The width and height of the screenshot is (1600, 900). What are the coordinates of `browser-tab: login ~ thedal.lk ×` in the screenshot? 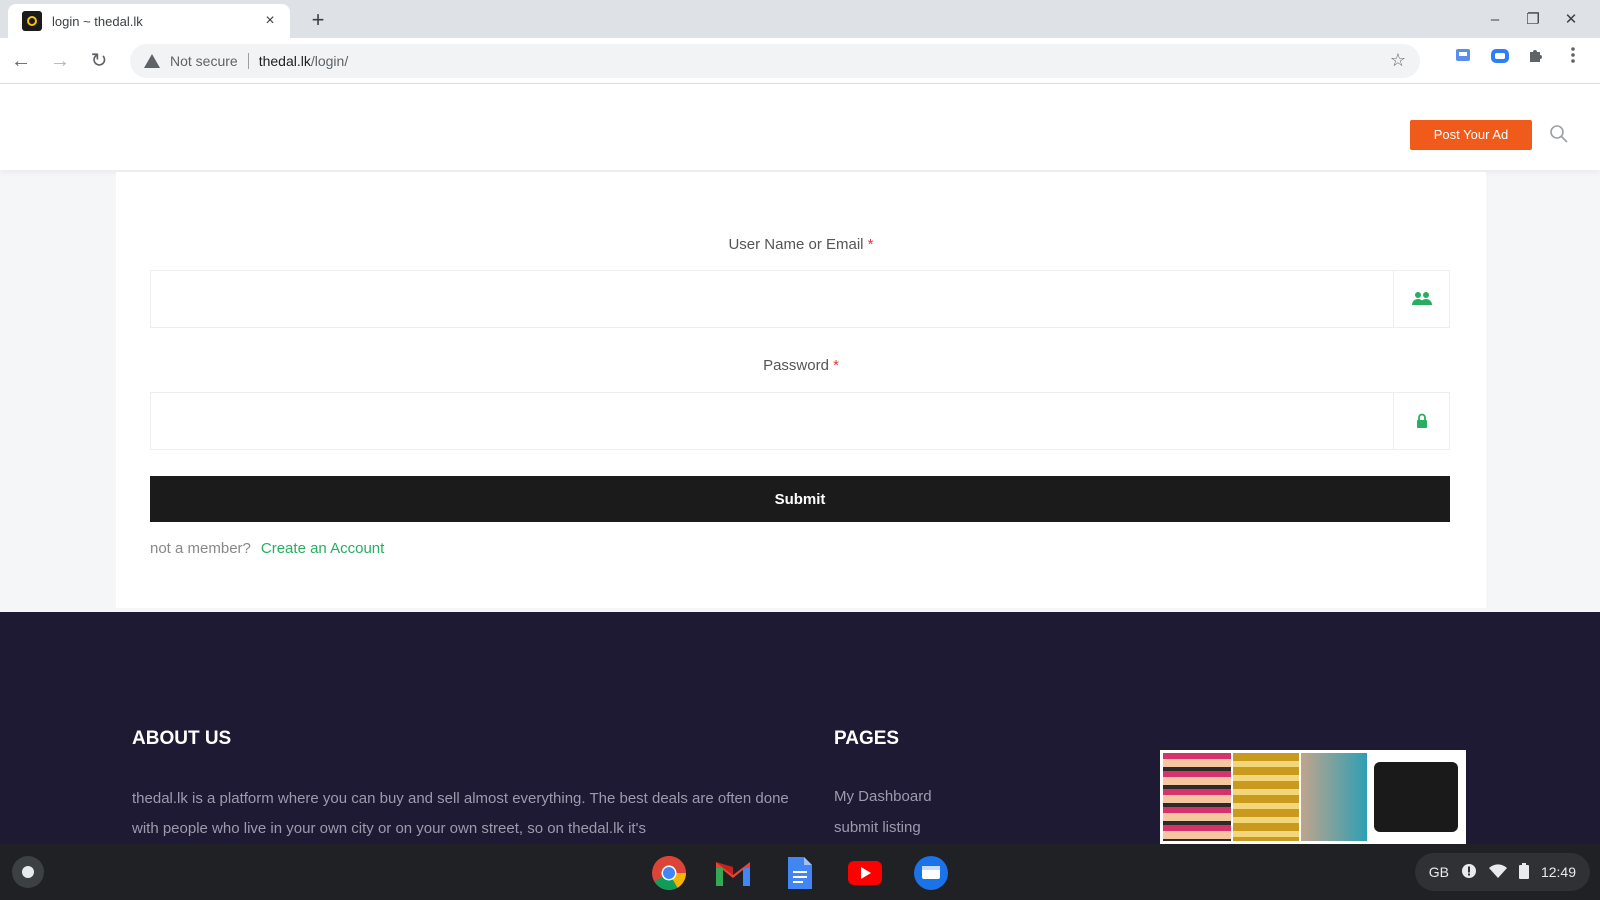 It's located at (149, 21).